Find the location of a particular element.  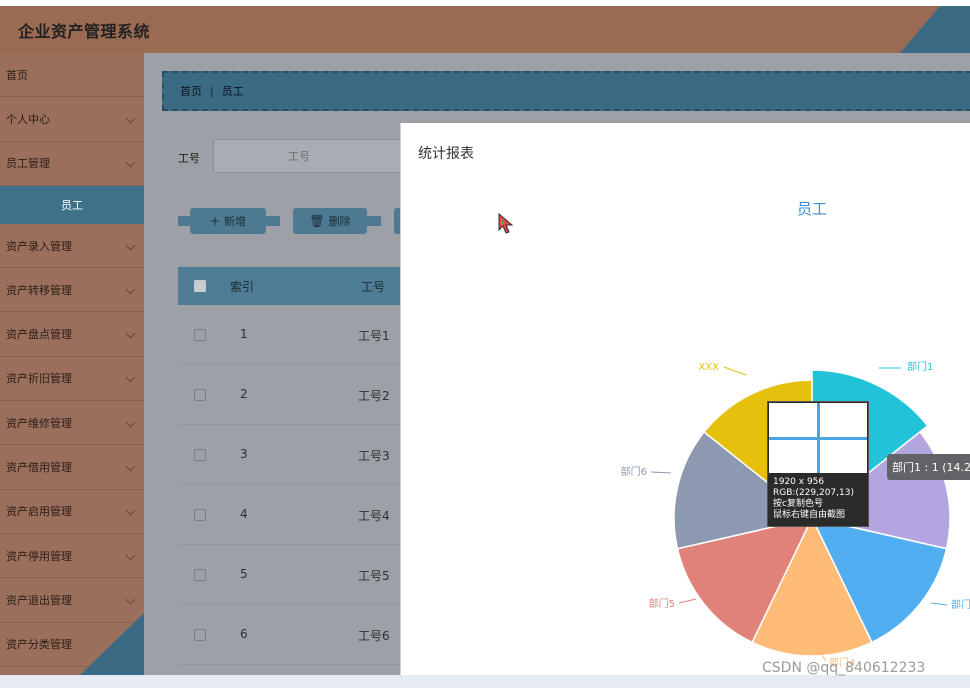

sidebar-corner-decoration is located at coordinates (112, 644).